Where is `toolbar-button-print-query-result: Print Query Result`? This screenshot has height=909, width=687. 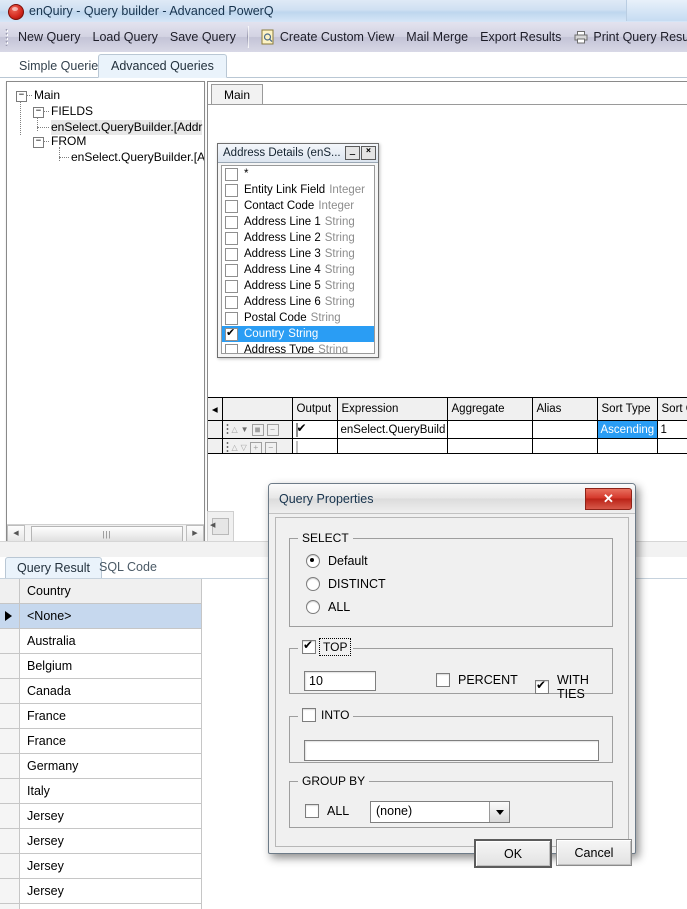
toolbar-button-print-query-result: Print Query Result is located at coordinates (627, 37).